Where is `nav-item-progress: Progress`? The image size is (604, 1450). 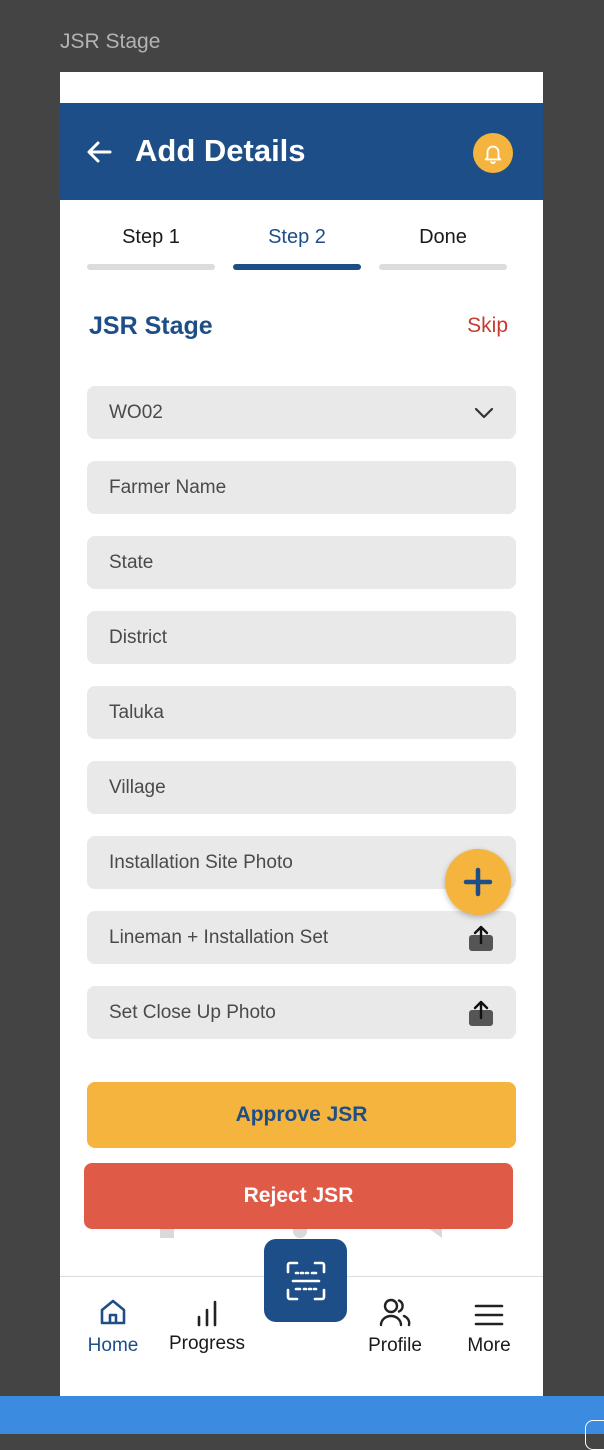
nav-item-progress: Progress is located at coordinates (207, 1327).